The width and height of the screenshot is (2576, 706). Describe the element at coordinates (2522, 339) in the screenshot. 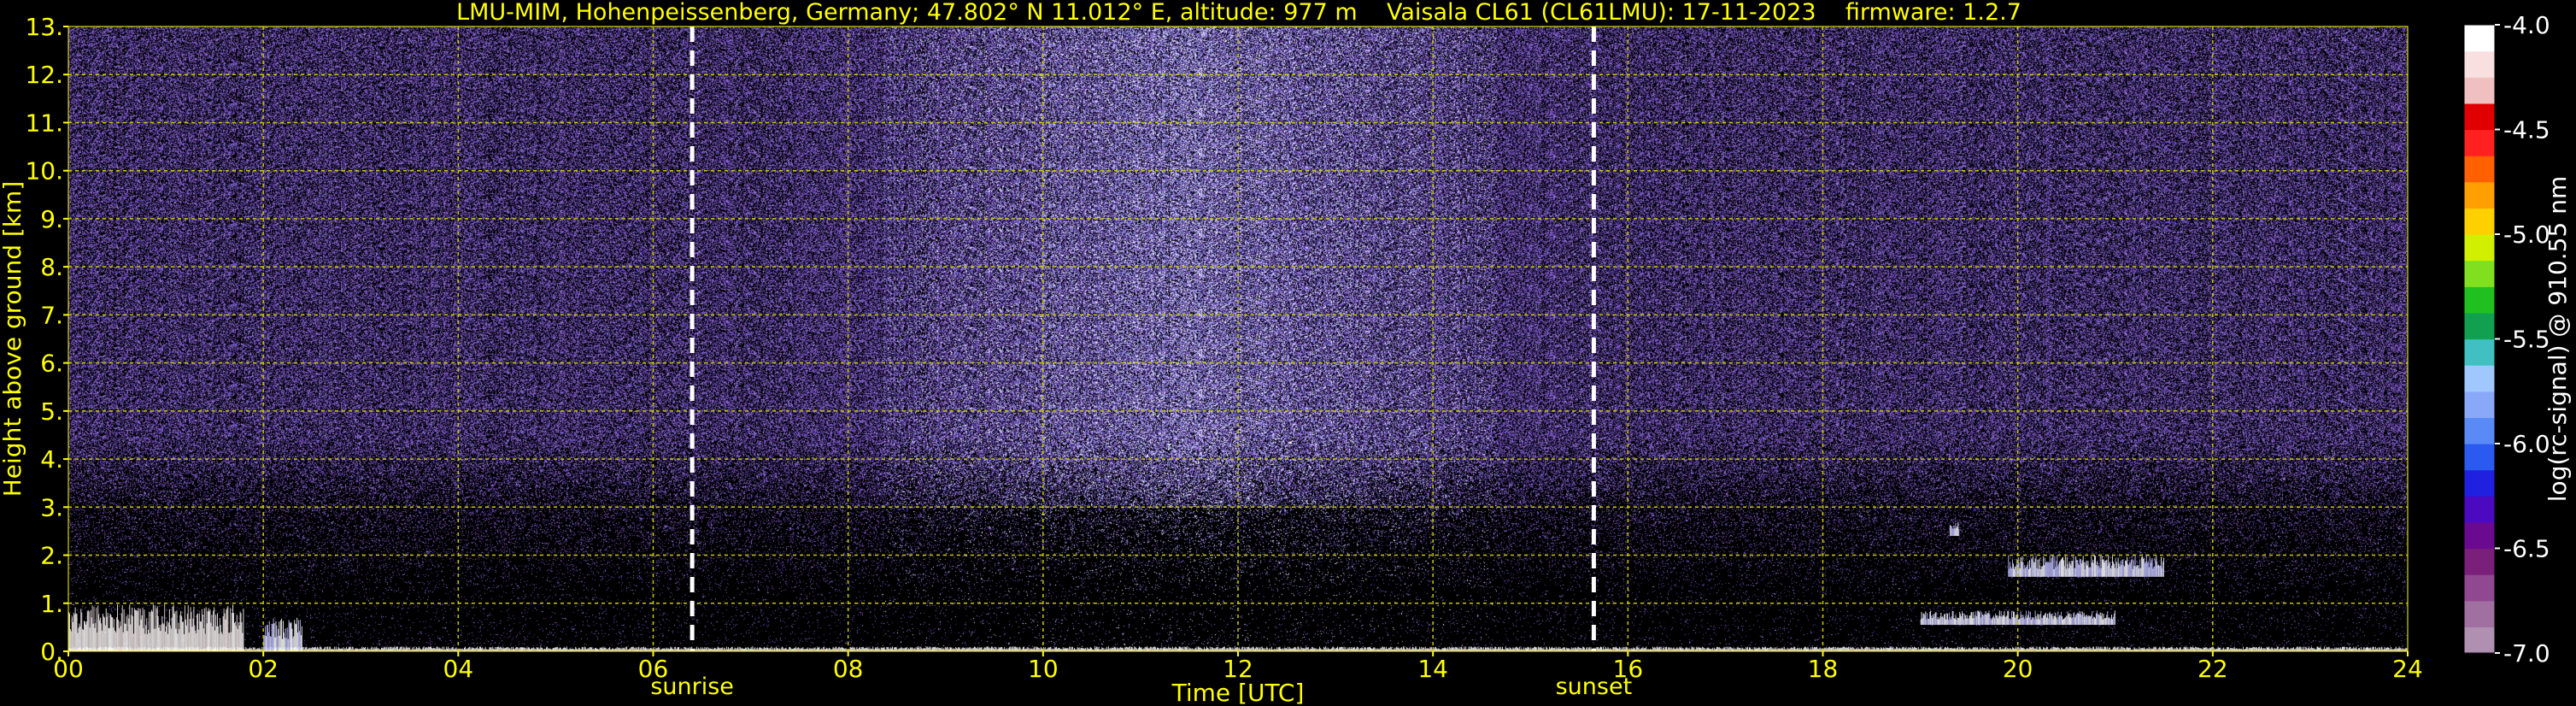

I see `colorbar-ticks: -4.0-4.5-5.0-5.5-6.0-6.5-7.0` at that location.